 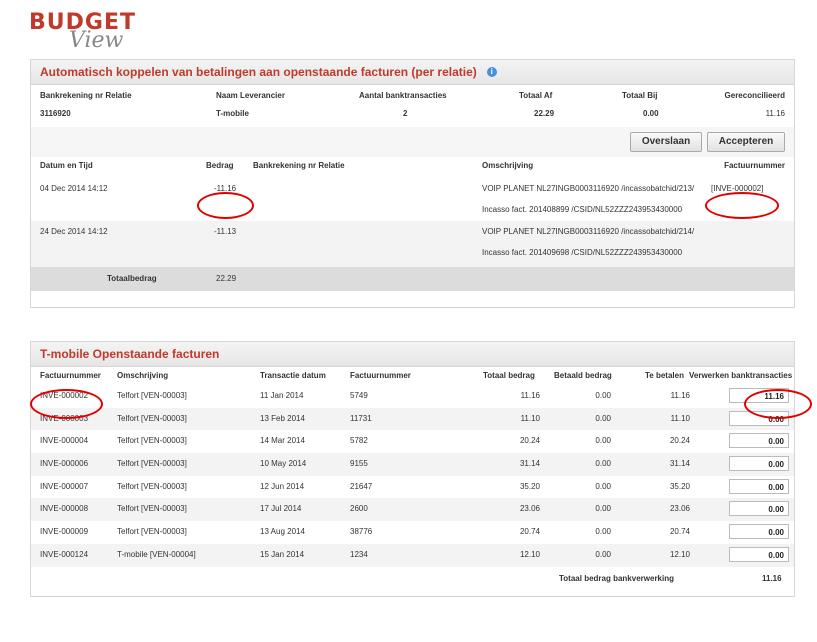 What do you see at coordinates (359, 464) in the screenshot?
I see `invoice-ref: 9155` at bounding box center [359, 464].